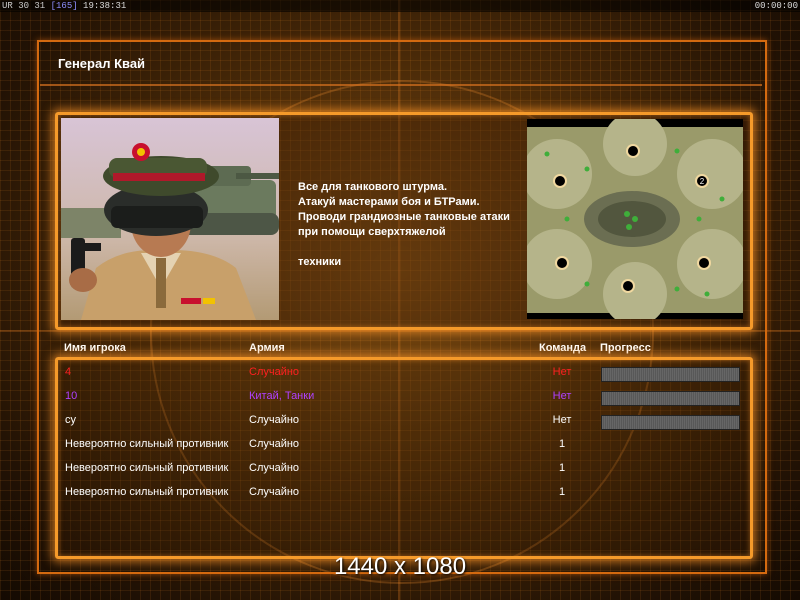  I want to click on general-portrait, so click(170, 219).